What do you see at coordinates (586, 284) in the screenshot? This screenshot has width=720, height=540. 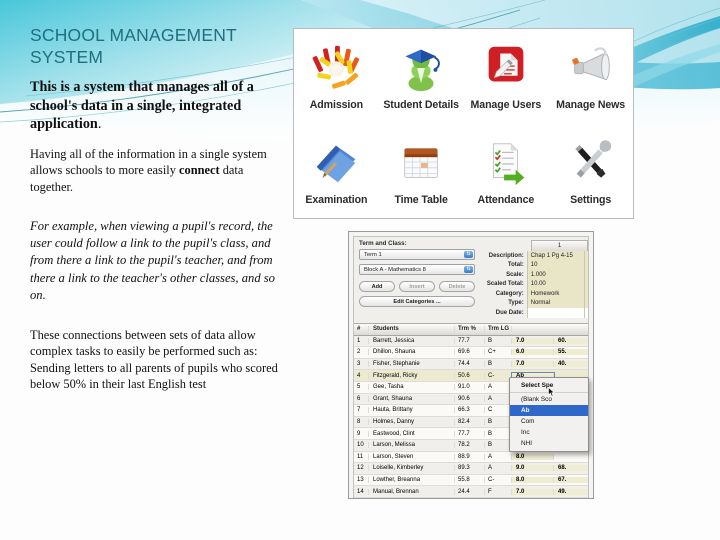 I see `field-value-col2: 75.` at bounding box center [586, 284].